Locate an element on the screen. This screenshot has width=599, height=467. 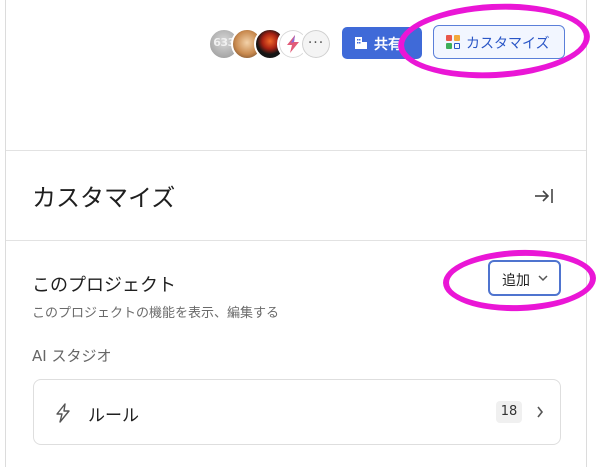
add-button: 追加 is located at coordinates (524, 278).